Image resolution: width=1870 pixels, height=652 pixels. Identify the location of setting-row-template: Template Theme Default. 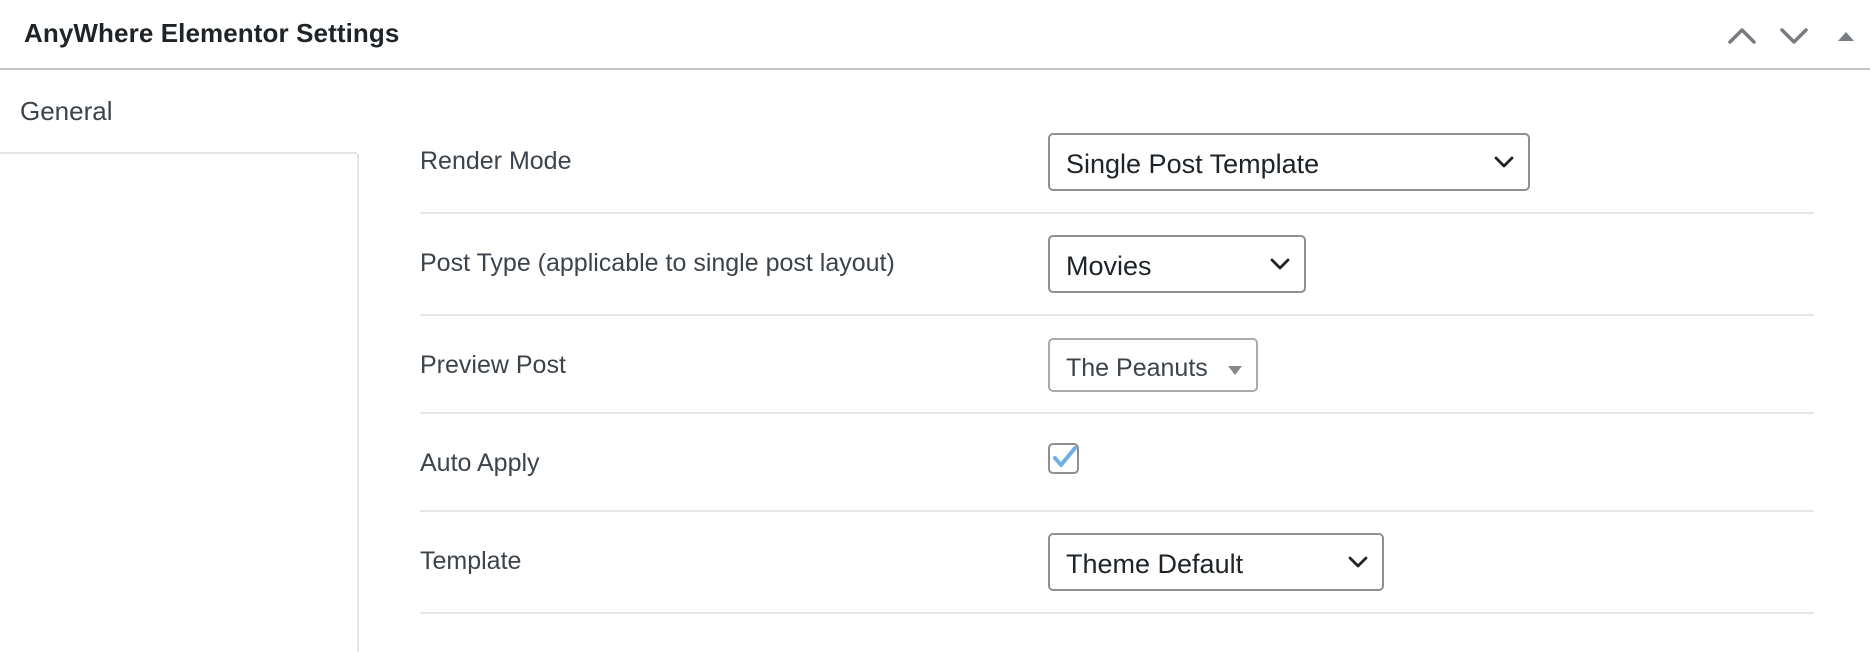
(1117, 563).